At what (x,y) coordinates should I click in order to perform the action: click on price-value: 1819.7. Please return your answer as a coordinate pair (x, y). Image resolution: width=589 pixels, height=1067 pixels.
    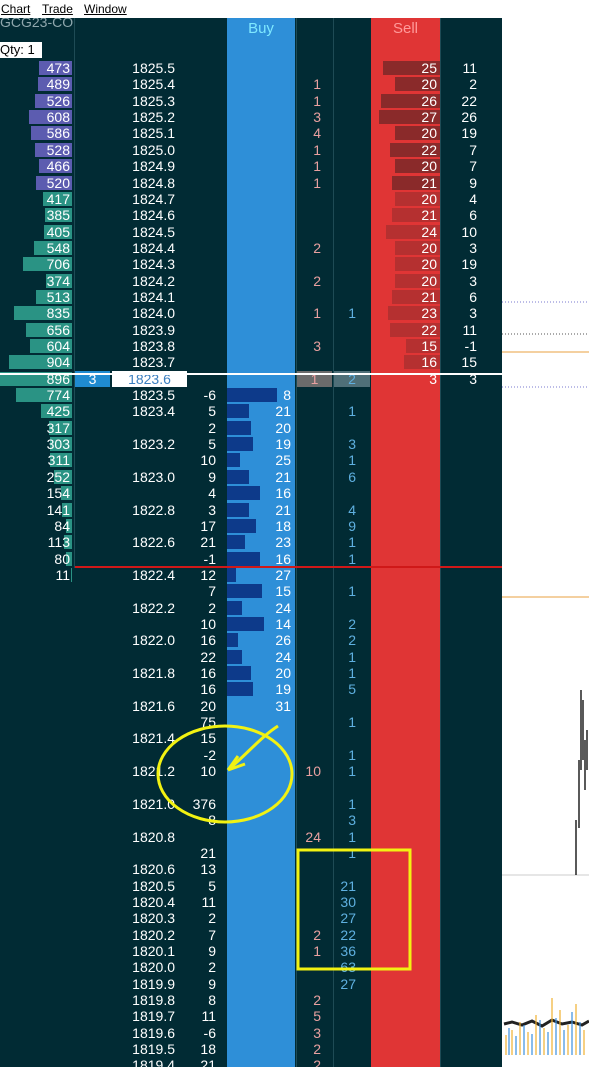
    Looking at the image, I should click on (142, 1016).